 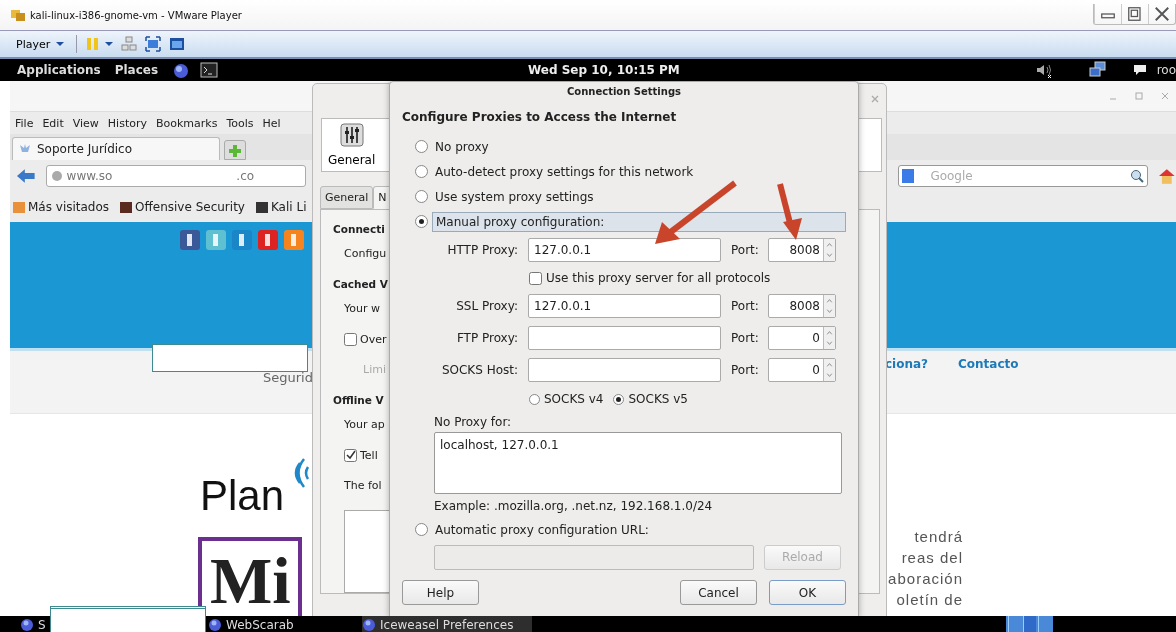 I want to click on tab-favicon-icon, so click(x=25, y=149).